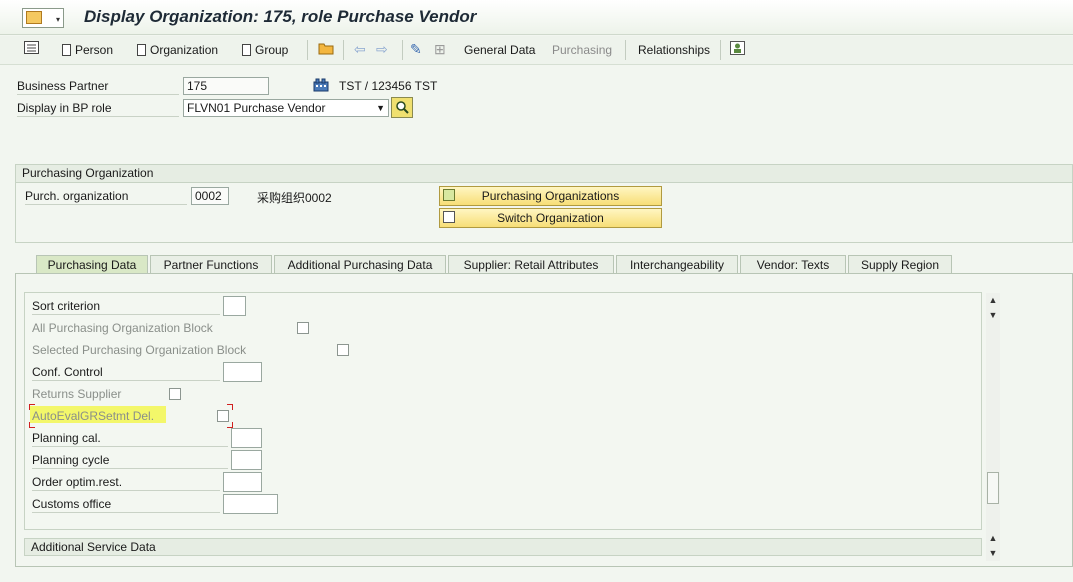  I want to click on selected-po-block-checkbox, so click(343, 350).